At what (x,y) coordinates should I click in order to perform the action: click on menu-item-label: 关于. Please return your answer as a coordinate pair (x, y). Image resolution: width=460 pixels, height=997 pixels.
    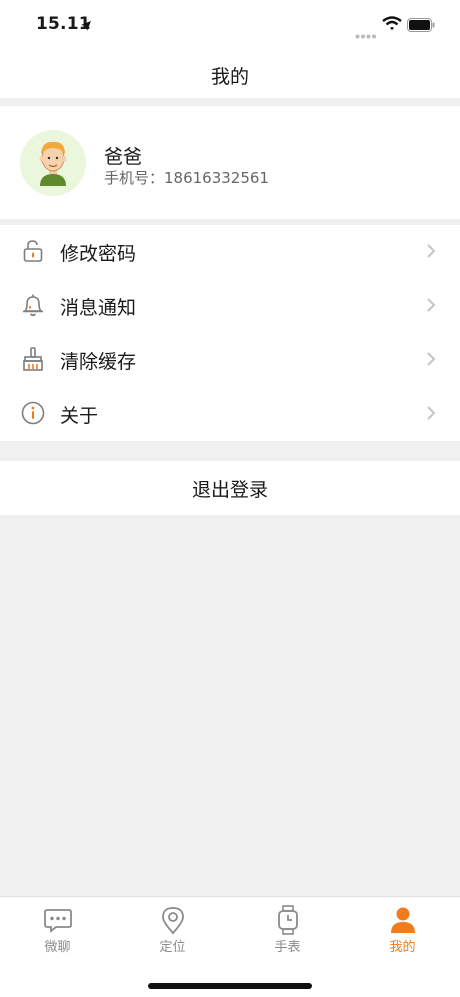
    Looking at the image, I should click on (79, 416).